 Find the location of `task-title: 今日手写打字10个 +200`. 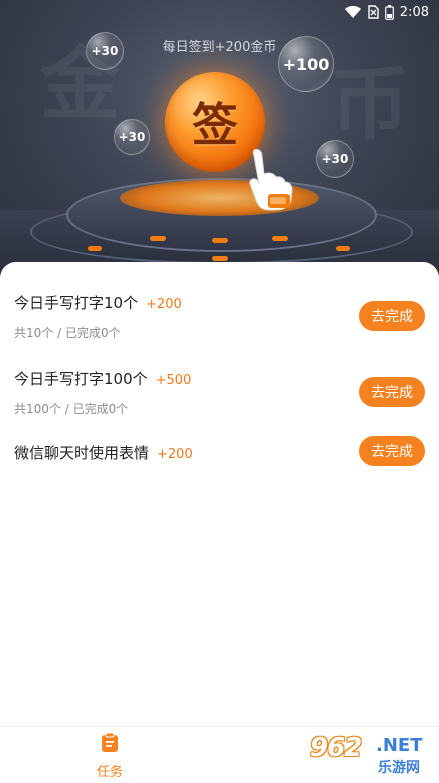

task-title: 今日手写打字10个 +200 is located at coordinates (98, 302).